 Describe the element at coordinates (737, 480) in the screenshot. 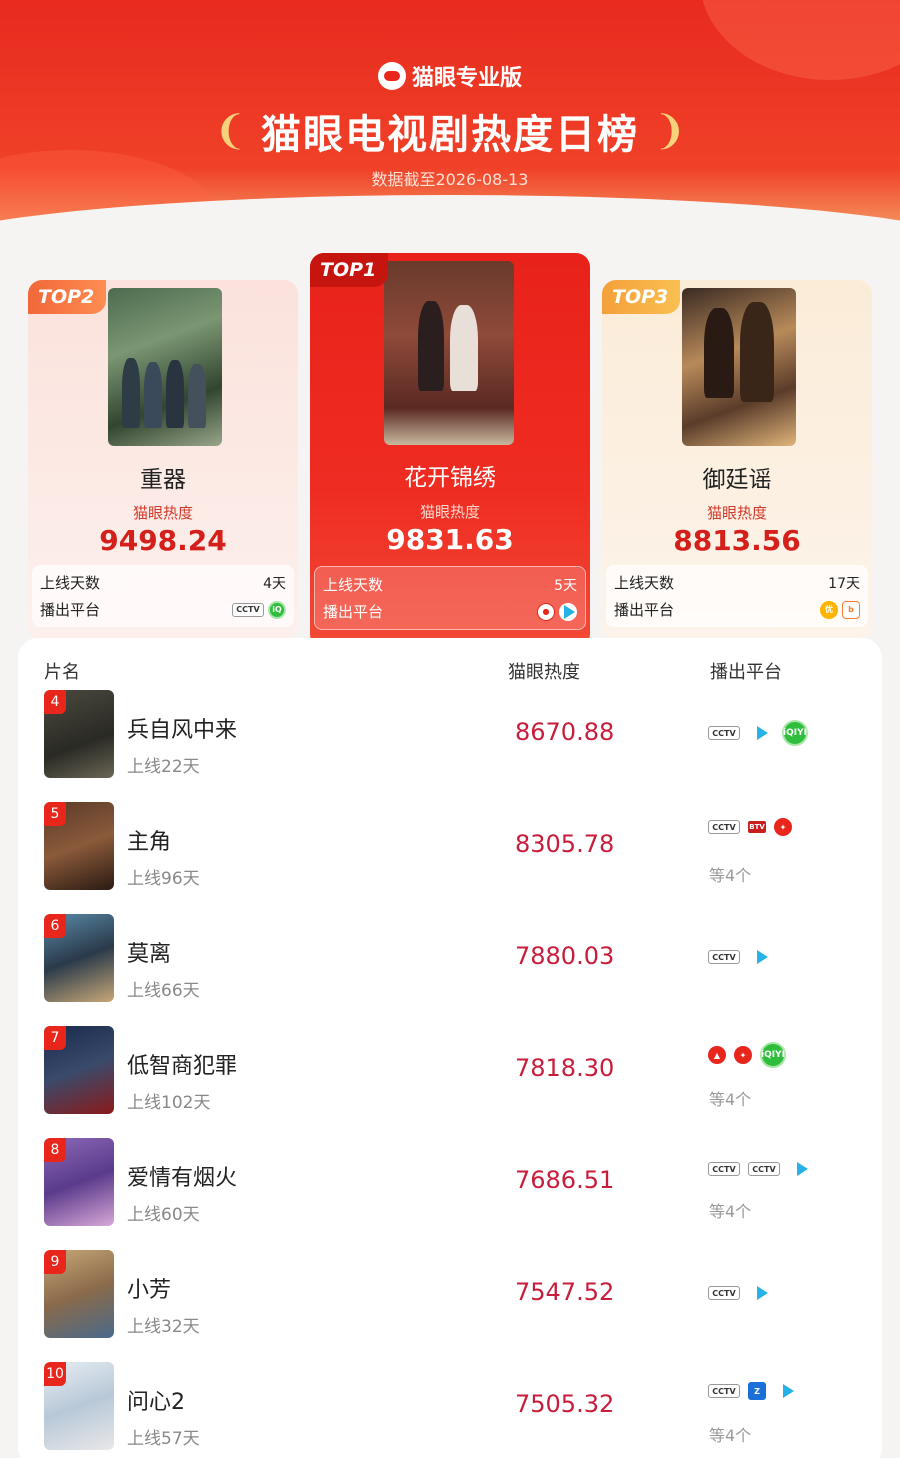

I see `show-title: 御廷谣` at that location.